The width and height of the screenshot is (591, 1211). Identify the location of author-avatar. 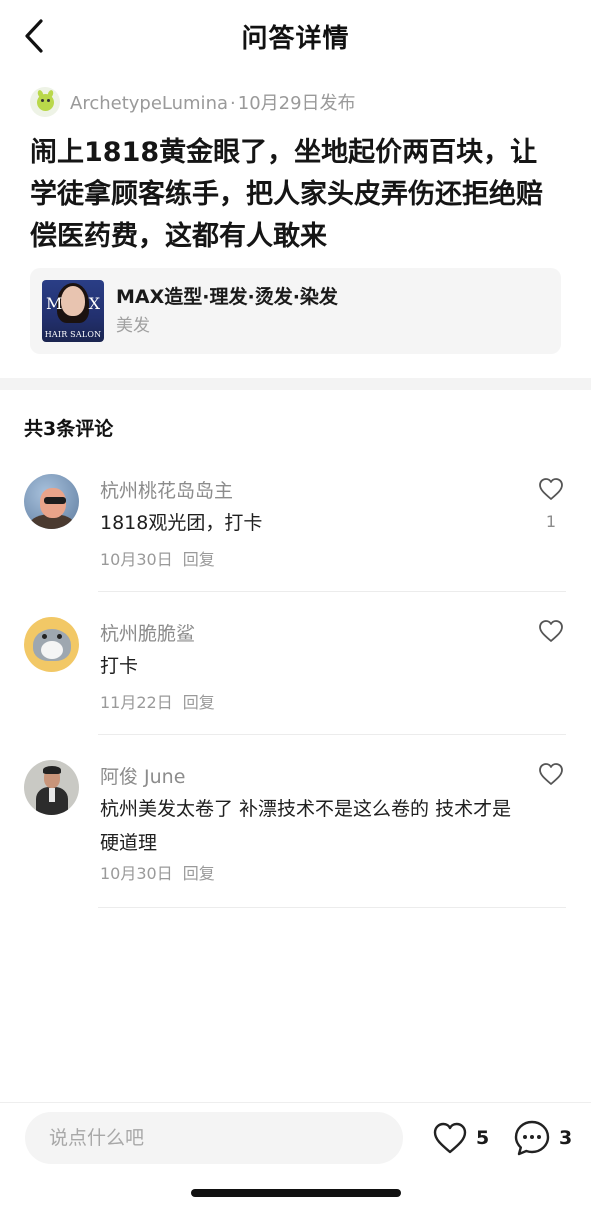
(45, 102).